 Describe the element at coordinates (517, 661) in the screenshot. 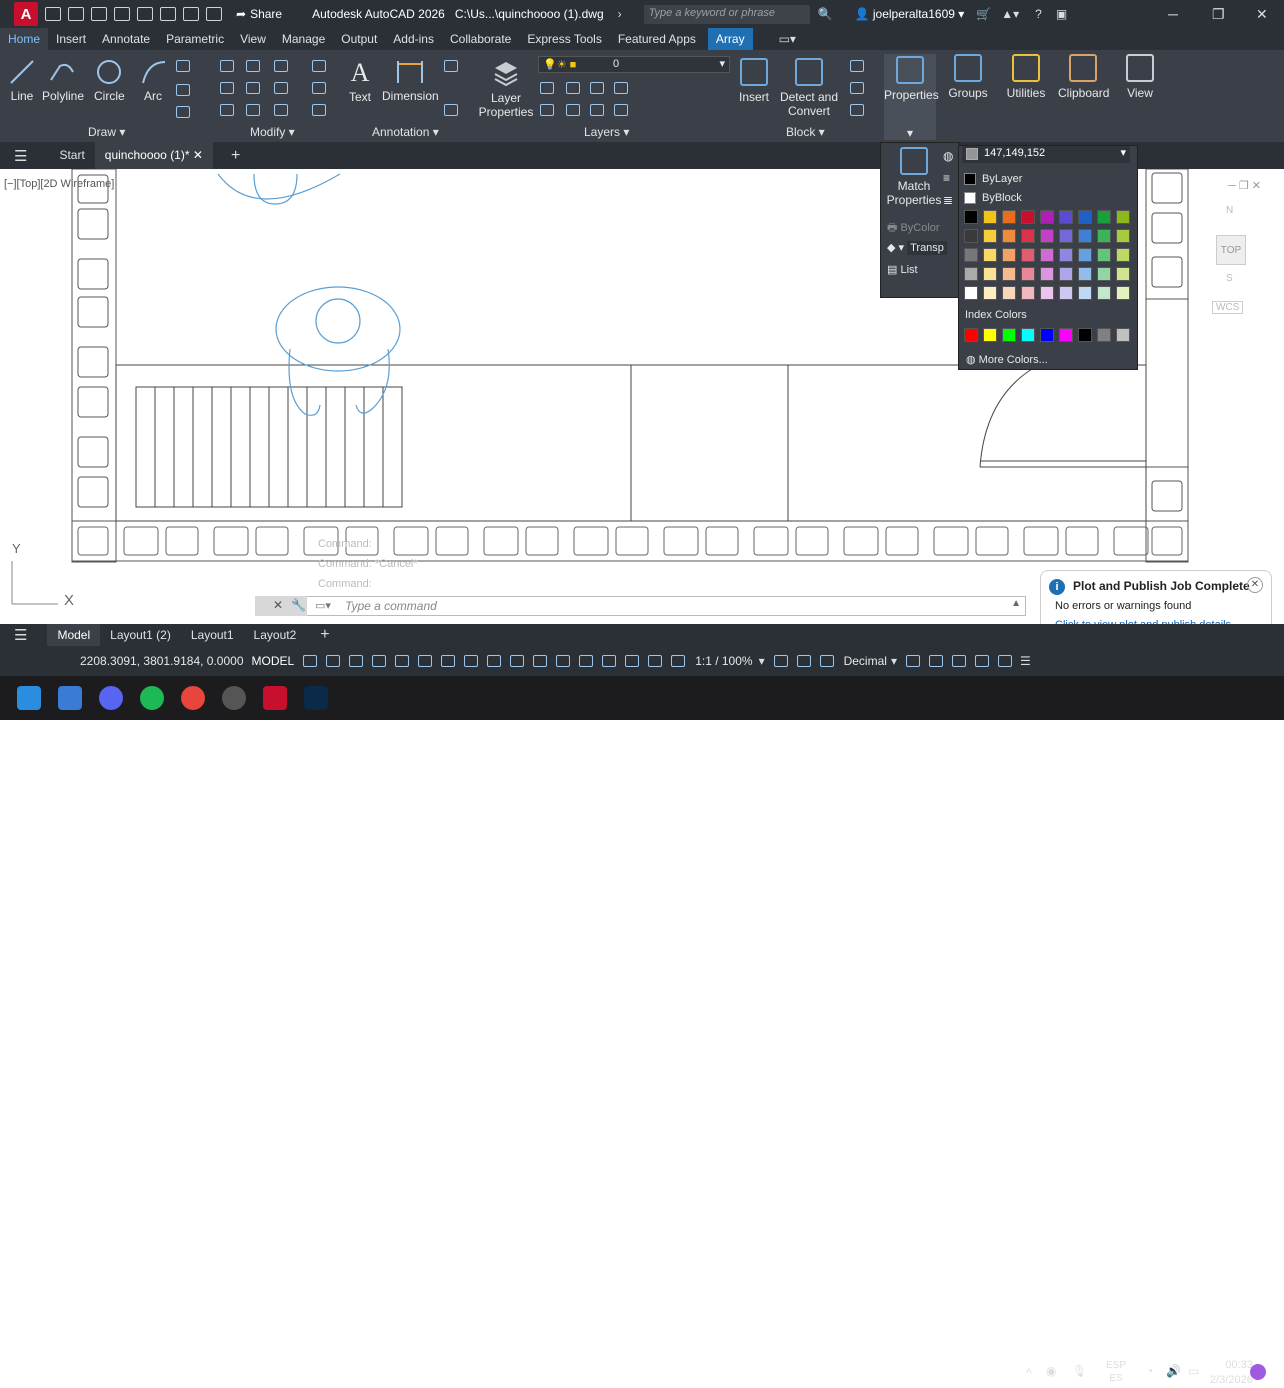

I see `transparency-icon` at that location.